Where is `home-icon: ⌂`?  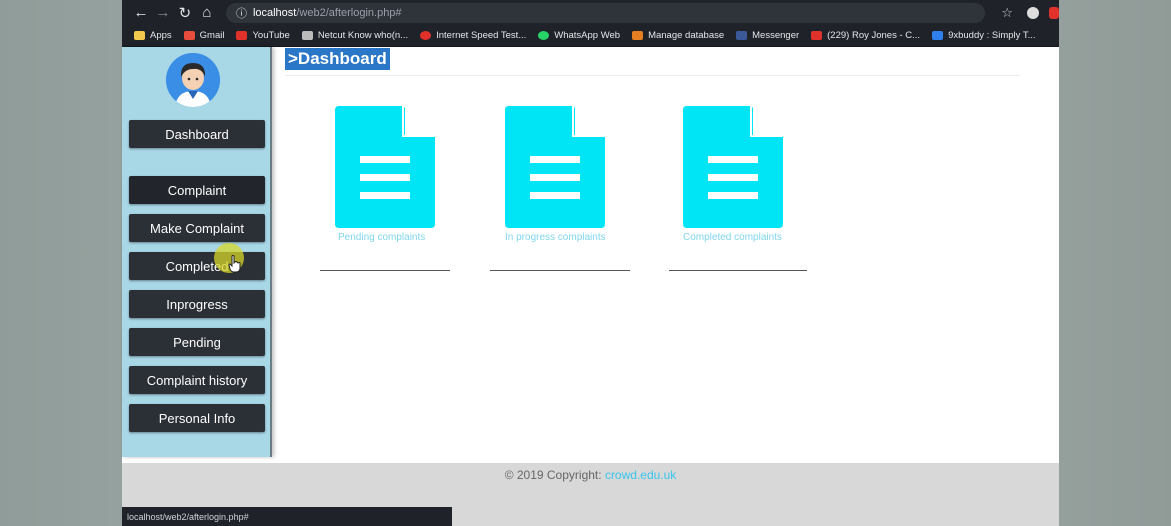
home-icon: ⌂ is located at coordinates (207, 12).